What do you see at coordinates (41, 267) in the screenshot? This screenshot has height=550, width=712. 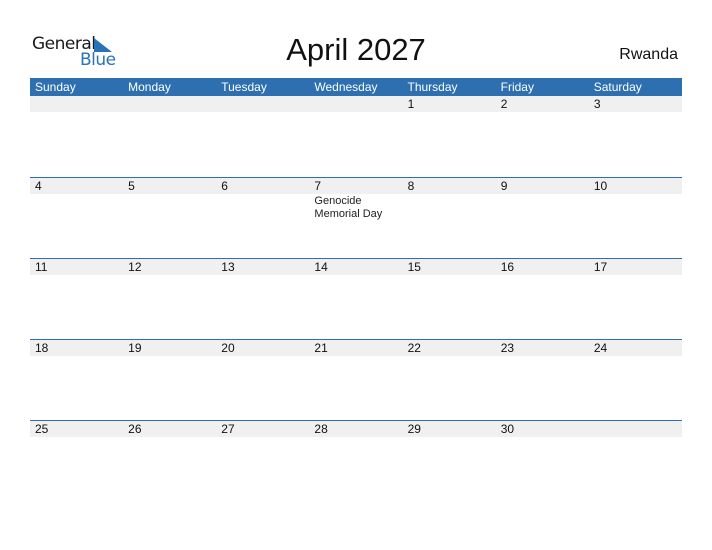 I see `day-number: 11` at bounding box center [41, 267].